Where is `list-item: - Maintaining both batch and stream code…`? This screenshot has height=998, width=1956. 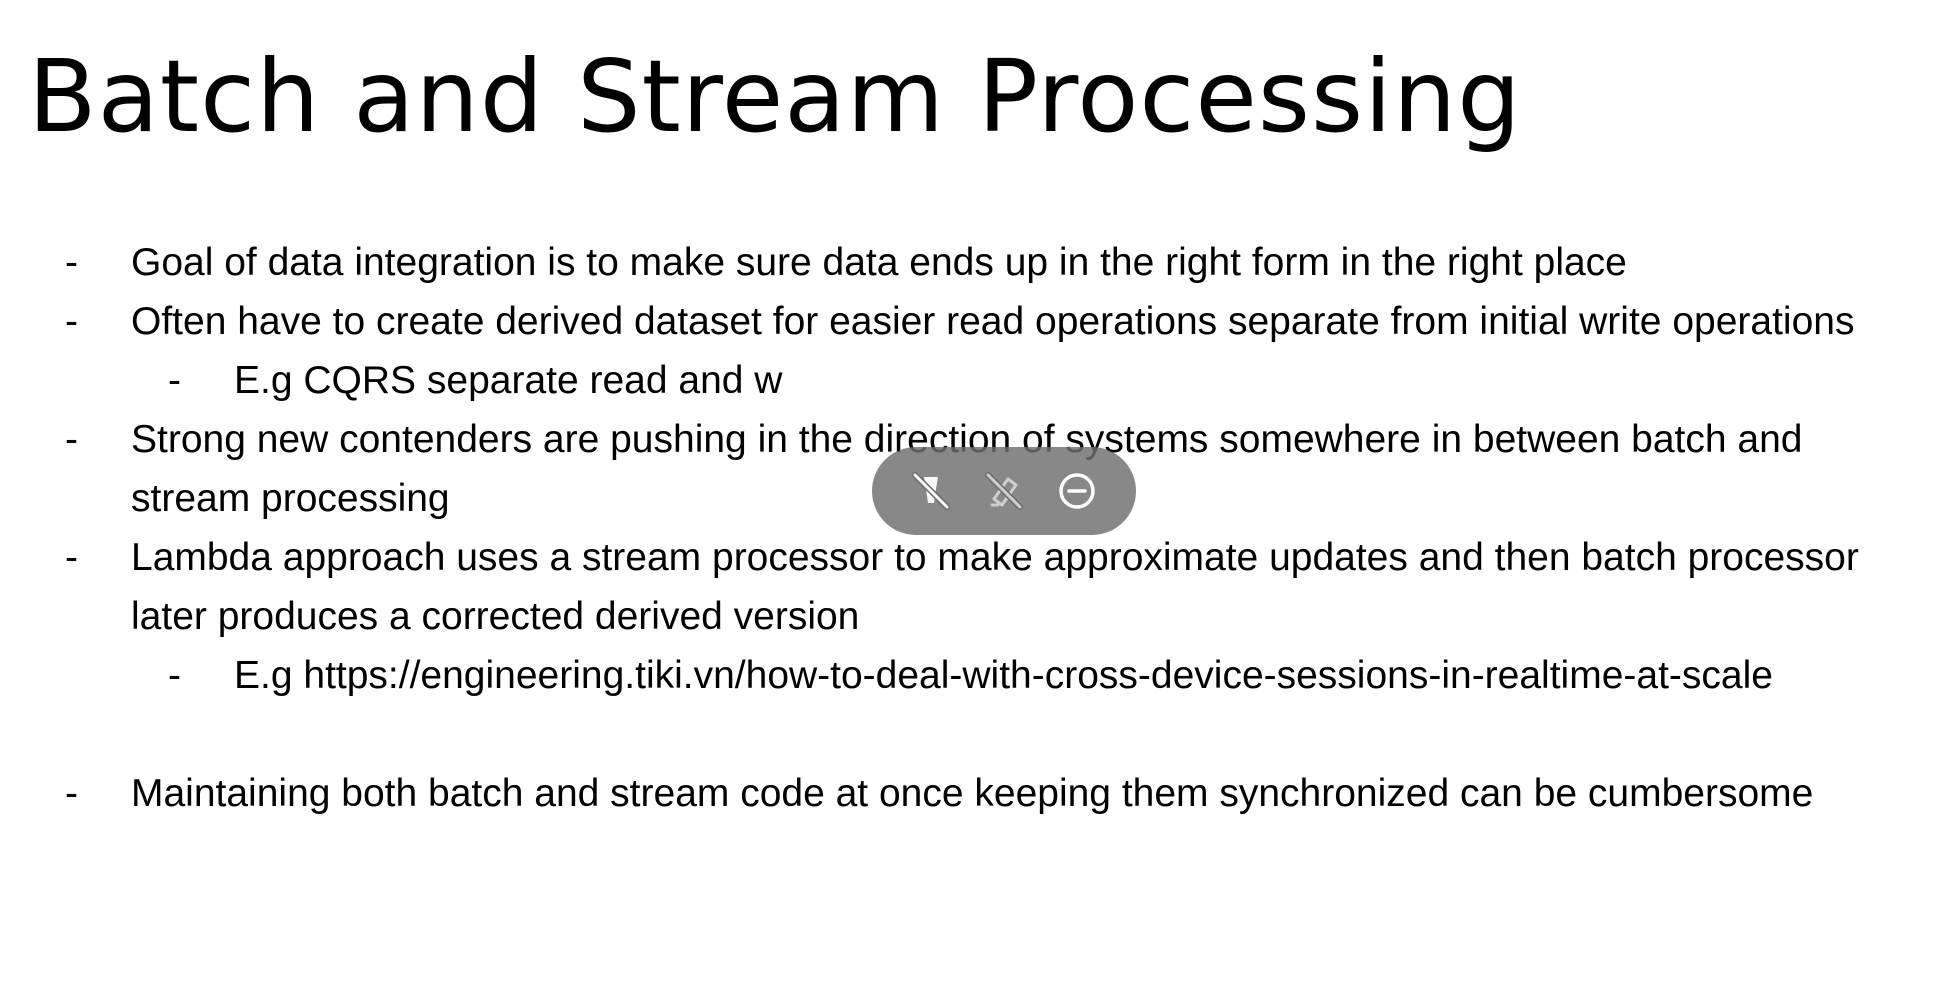
list-item: - Maintaining both batch and stream code… is located at coordinates (978, 793).